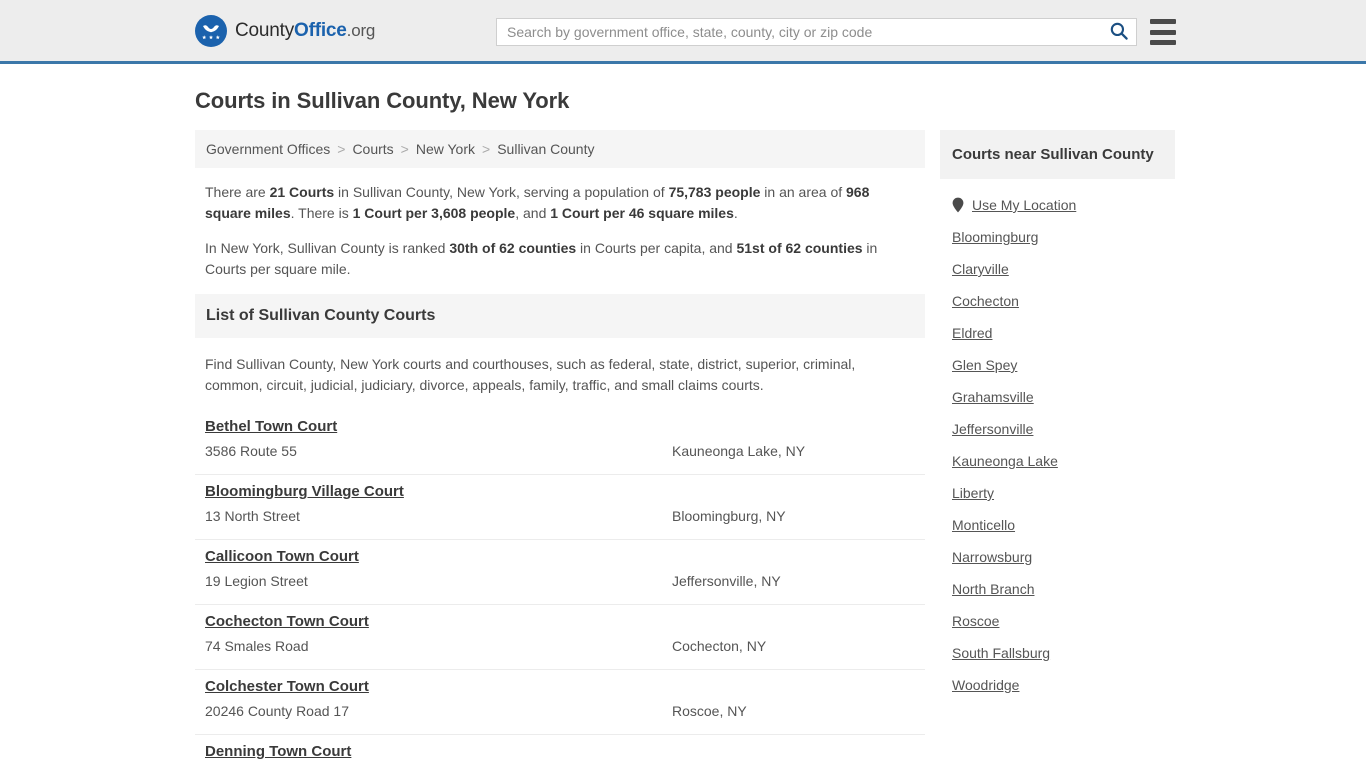  I want to click on court-address: 19 Legion Street, so click(256, 581).